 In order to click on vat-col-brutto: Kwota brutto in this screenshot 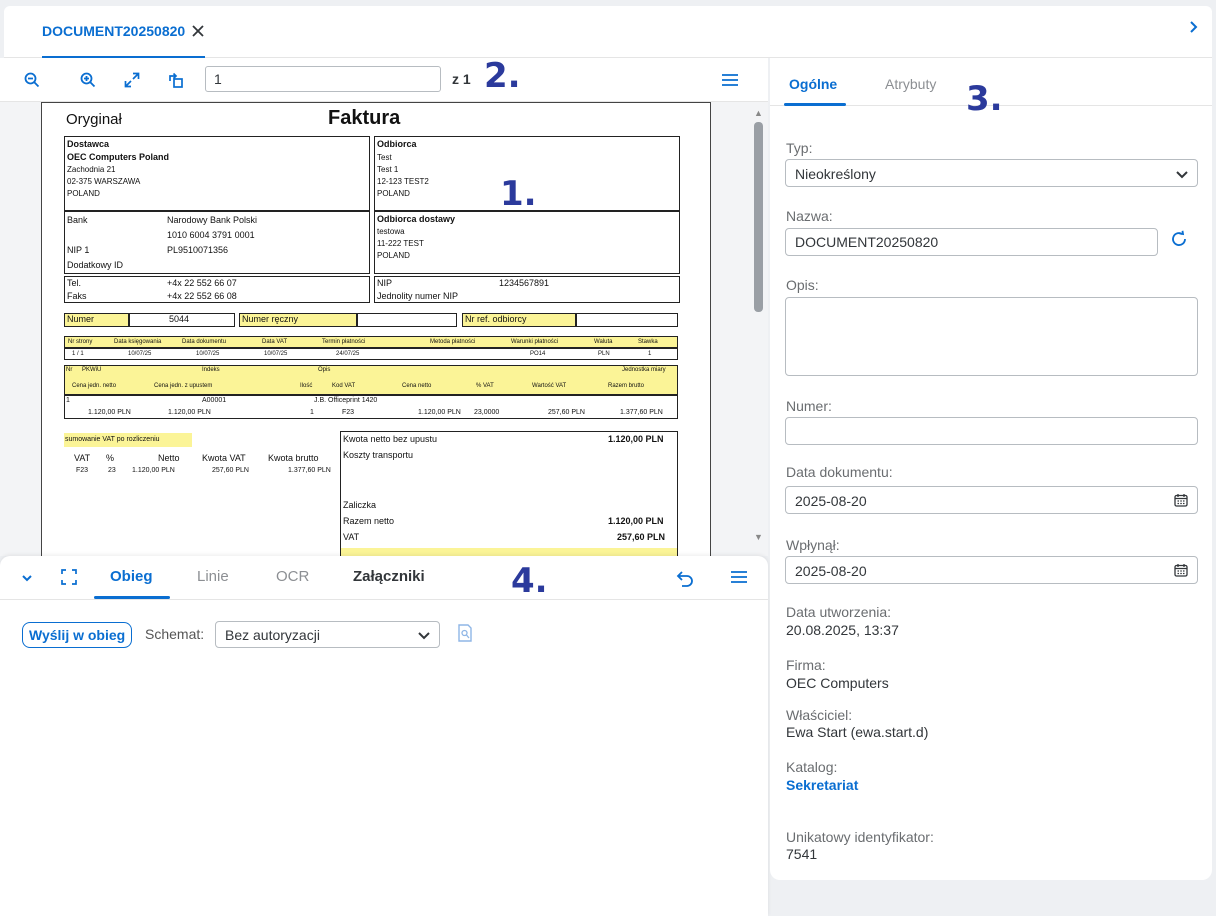, I will do `click(293, 458)`.